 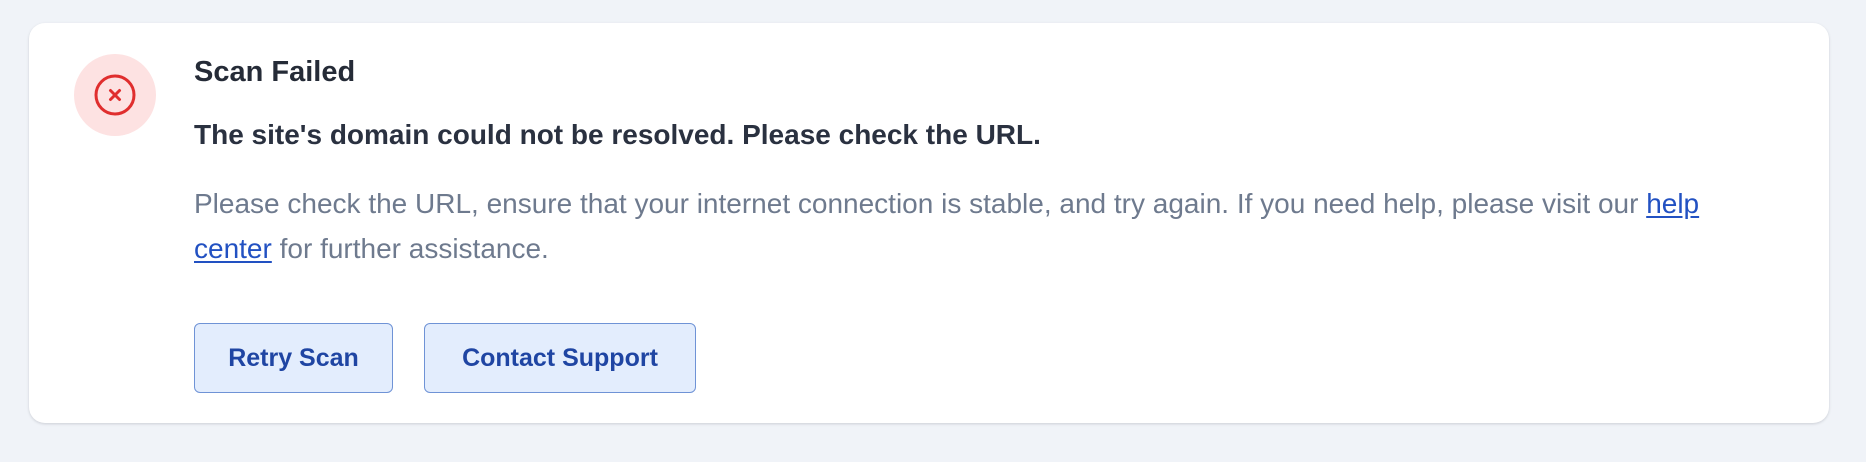 What do you see at coordinates (410, 248) in the screenshot?
I see `details-text-after: for further assistance.` at bounding box center [410, 248].